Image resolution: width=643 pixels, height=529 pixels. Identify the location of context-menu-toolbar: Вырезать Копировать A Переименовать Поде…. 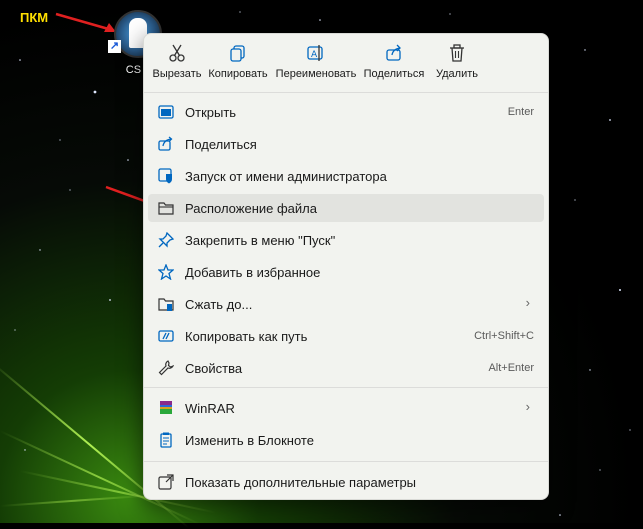
(346, 63).